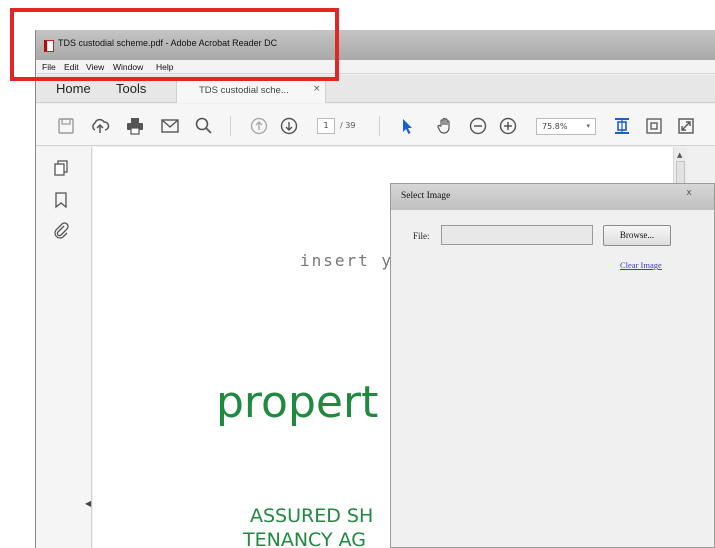  What do you see at coordinates (352, 260) in the screenshot?
I see `insert-logo-text: insert yo` at bounding box center [352, 260].